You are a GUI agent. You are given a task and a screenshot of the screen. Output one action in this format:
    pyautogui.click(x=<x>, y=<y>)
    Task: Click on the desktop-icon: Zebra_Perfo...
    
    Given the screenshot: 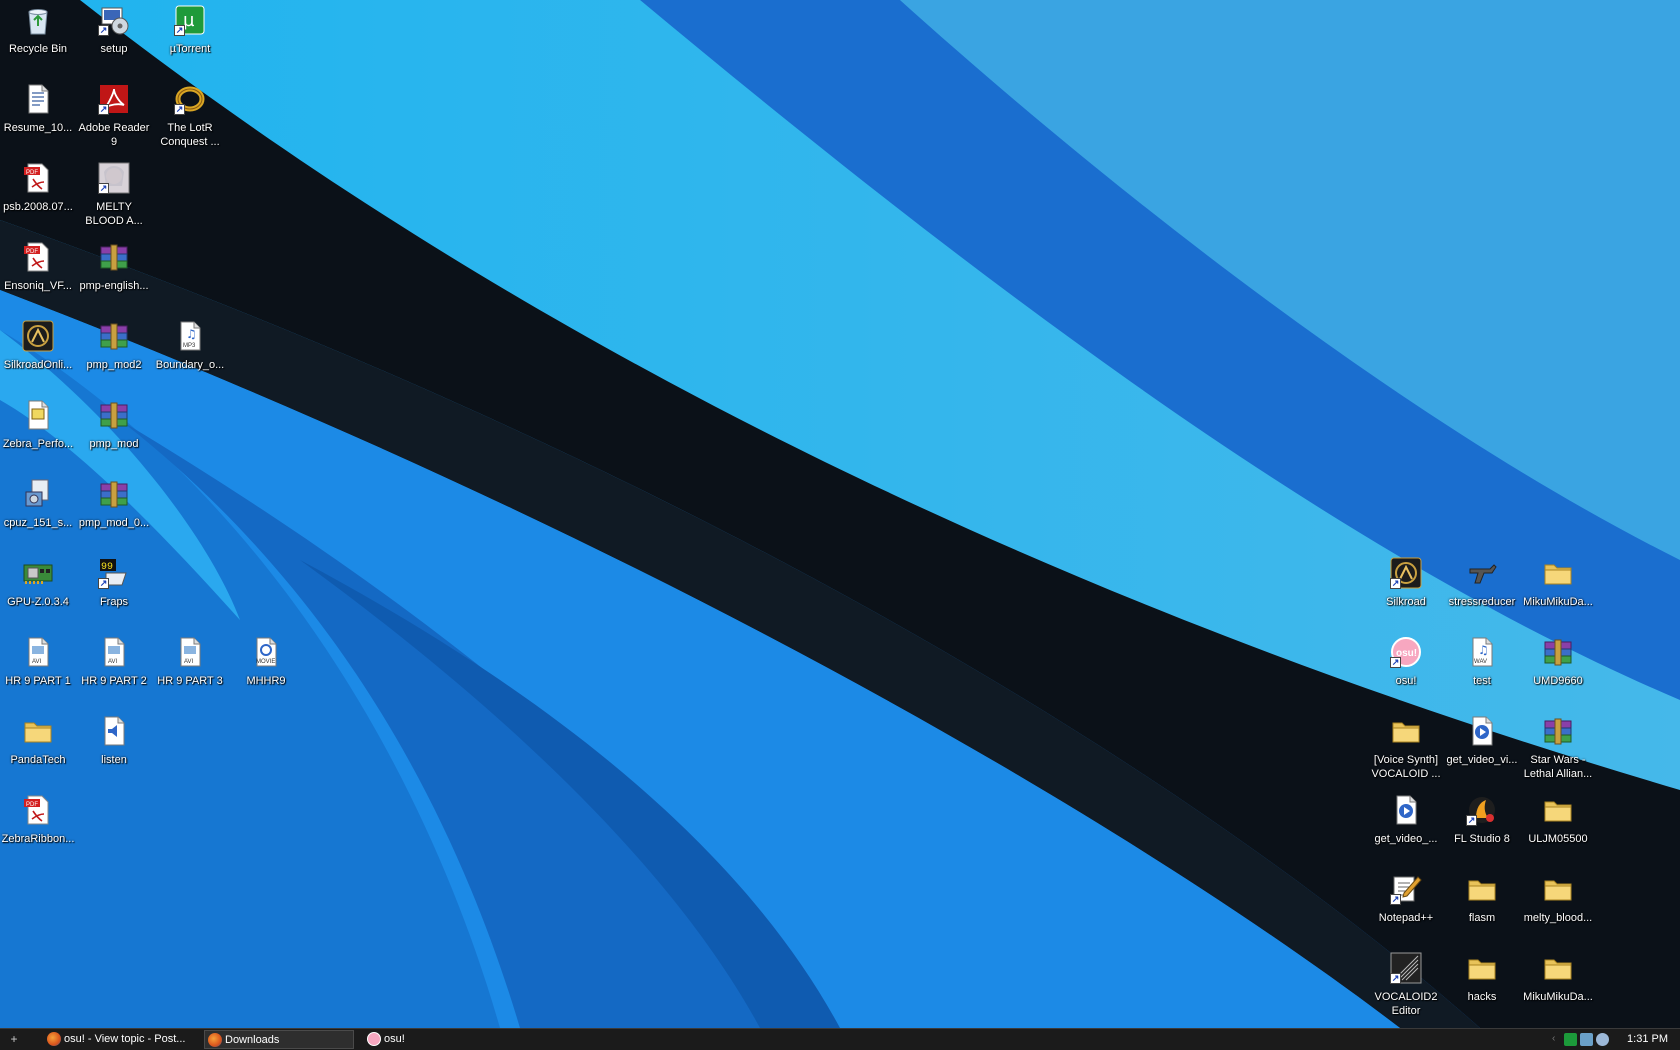 What is the action you would take?
    pyautogui.click(x=38, y=423)
    